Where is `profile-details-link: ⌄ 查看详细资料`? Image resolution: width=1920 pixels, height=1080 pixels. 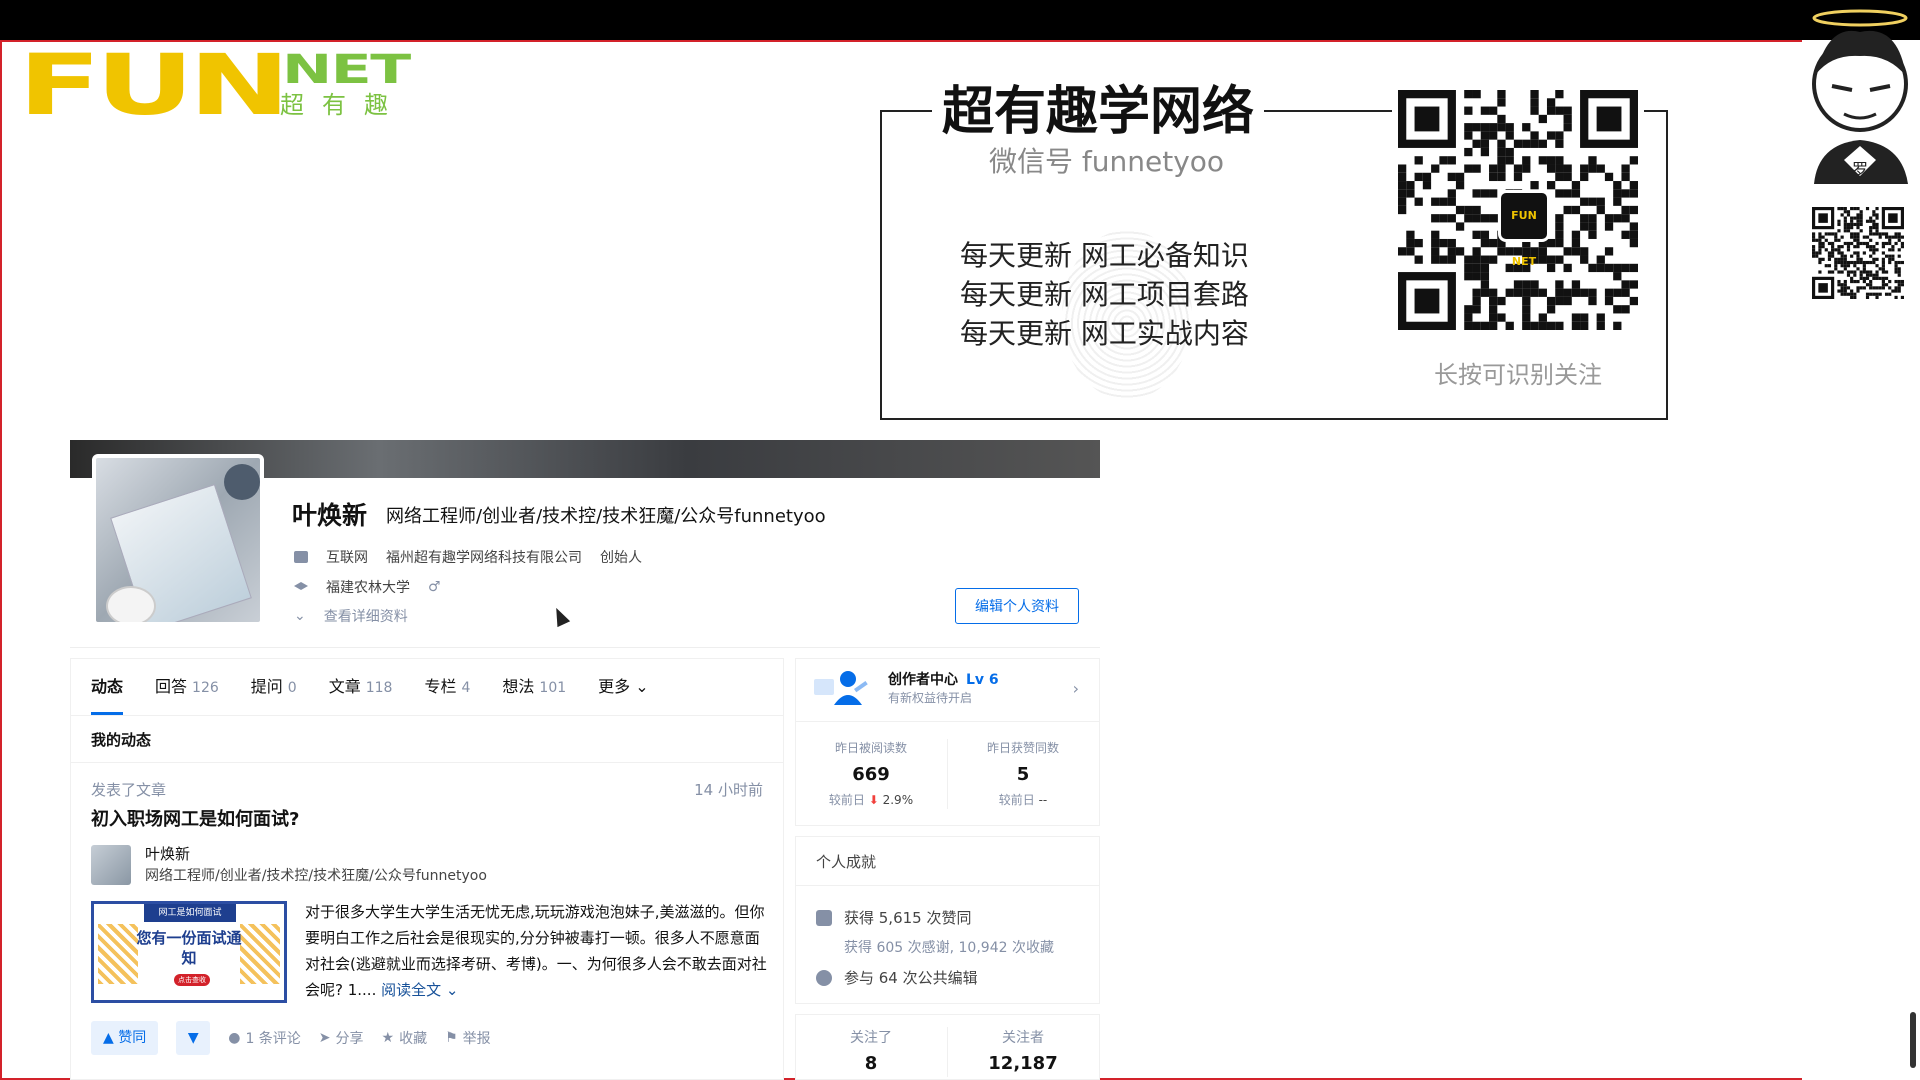 profile-details-link: ⌄ 查看详细资料 is located at coordinates (351, 616).